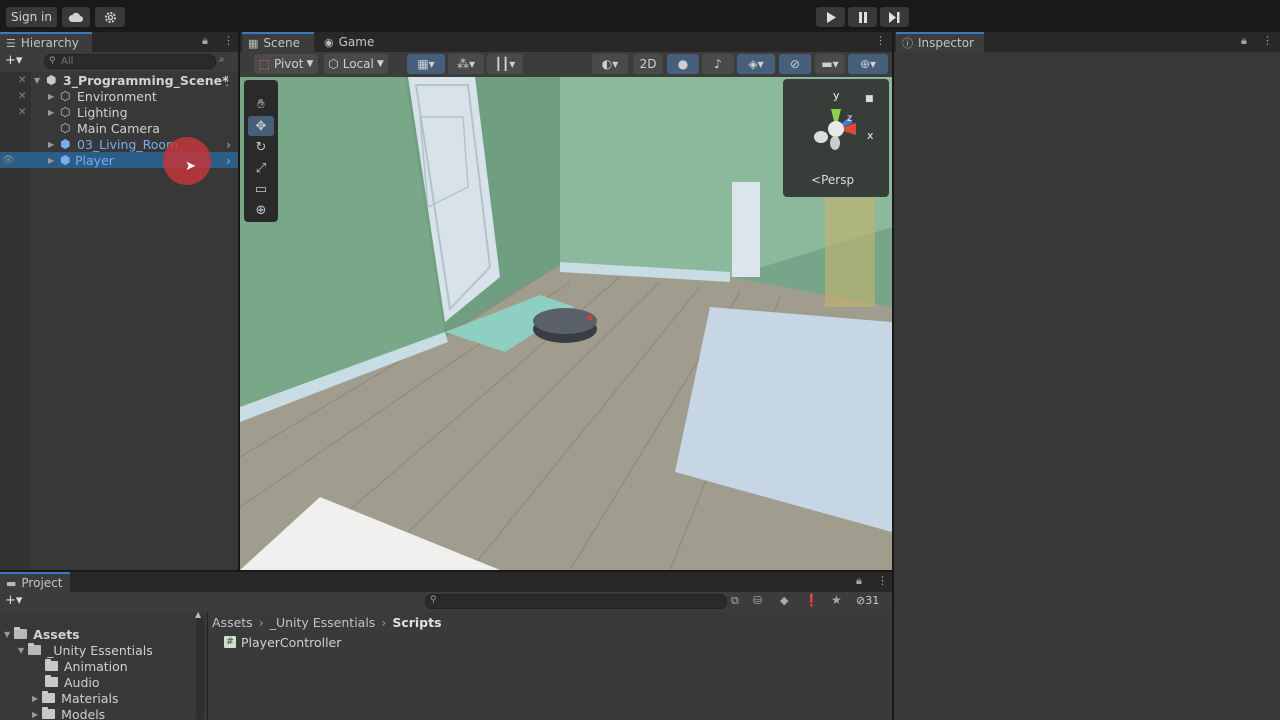 The height and width of the screenshot is (720, 1280). Describe the element at coordinates (227, 80) in the screenshot. I see `scene-menu-icon: ⋮` at that location.